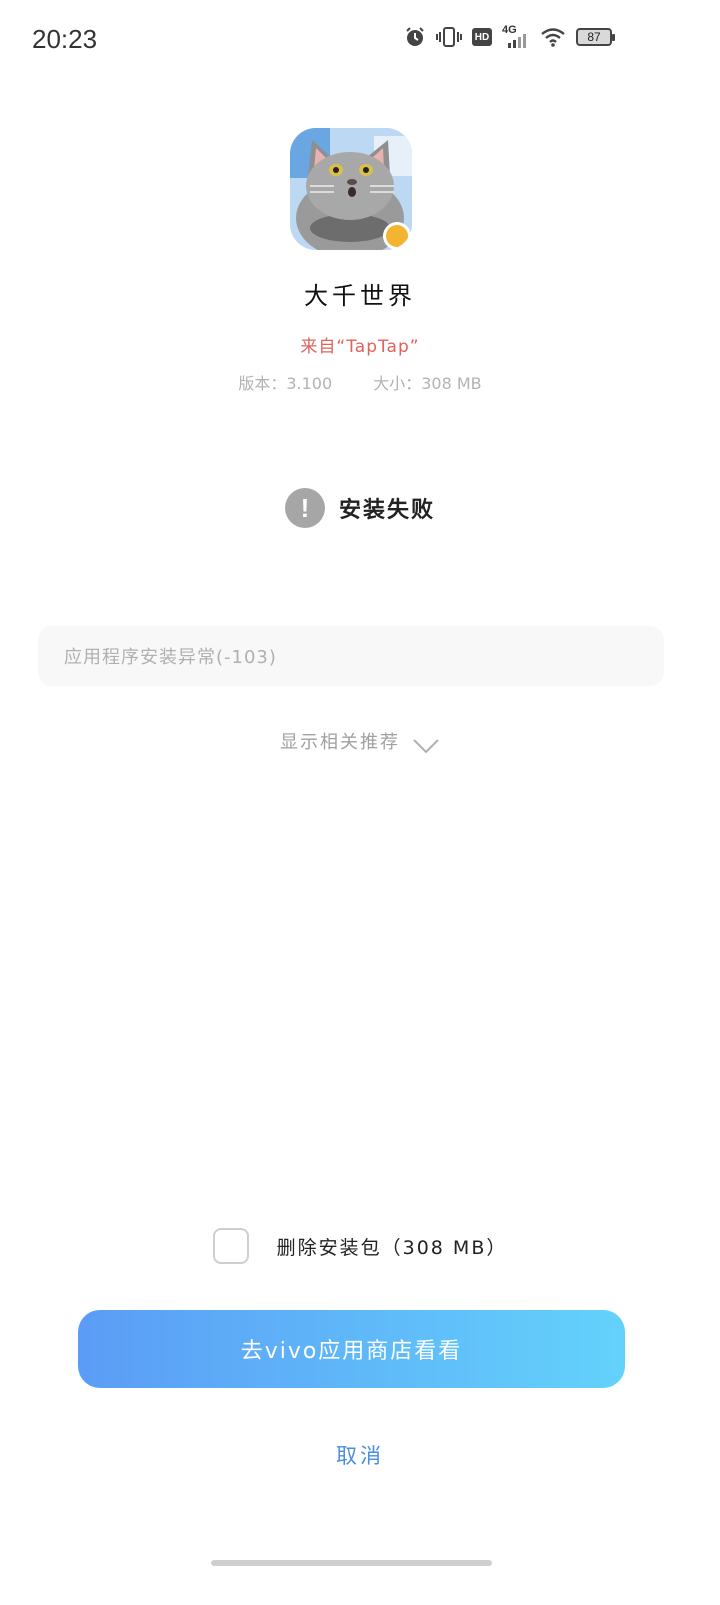 This screenshot has height=1605, width=720. What do you see at coordinates (170, 657) in the screenshot?
I see `error-message: 应用程序安装异常(-103)` at bounding box center [170, 657].